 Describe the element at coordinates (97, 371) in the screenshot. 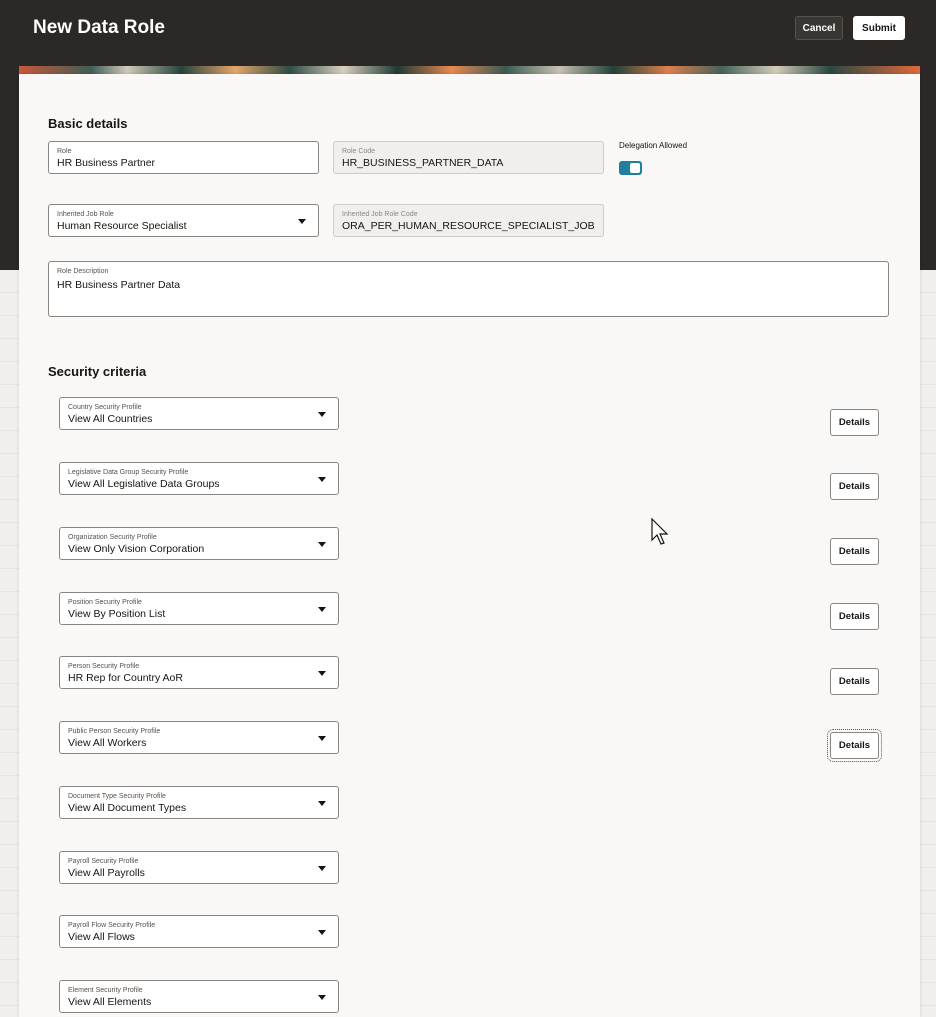

I see `security-criteria-heading: Security criteria` at that location.